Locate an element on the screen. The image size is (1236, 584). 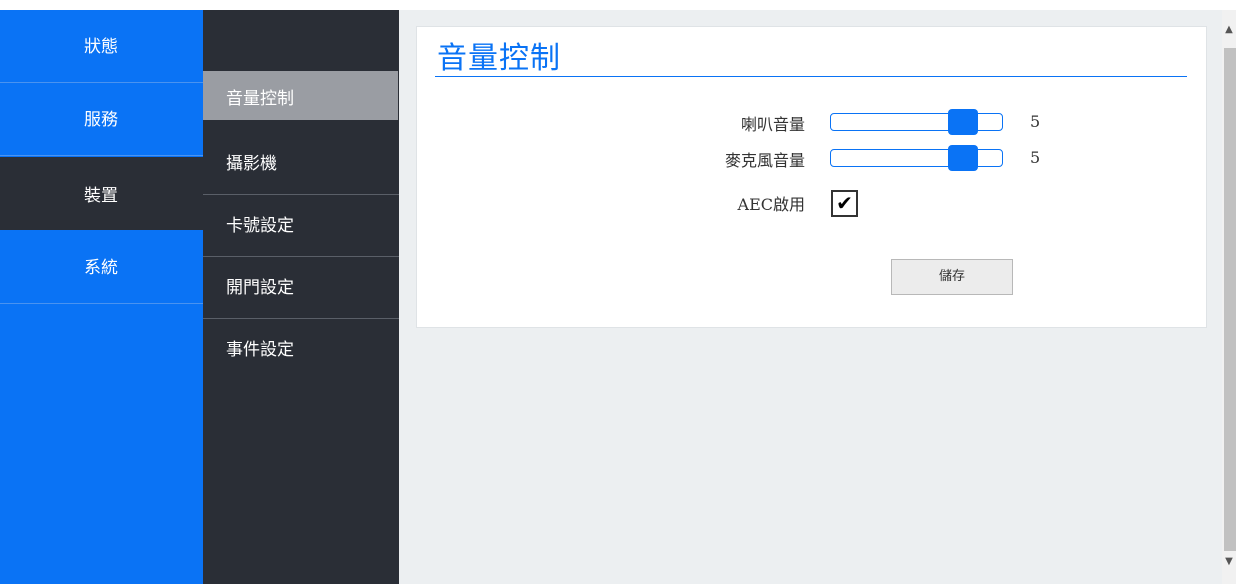
subnav-item-event-settings: 事件設定 is located at coordinates (301, 350).